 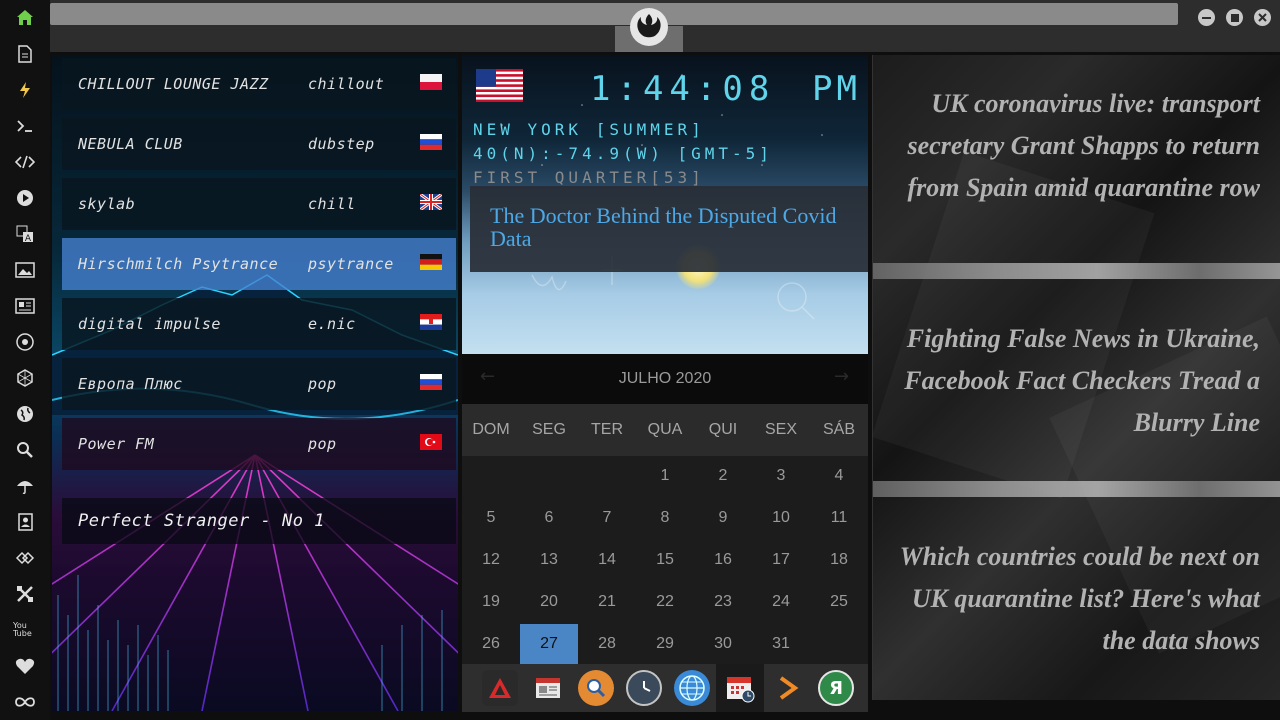 What do you see at coordinates (130, 144) in the screenshot?
I see `station-name: NEBULA CLUB` at bounding box center [130, 144].